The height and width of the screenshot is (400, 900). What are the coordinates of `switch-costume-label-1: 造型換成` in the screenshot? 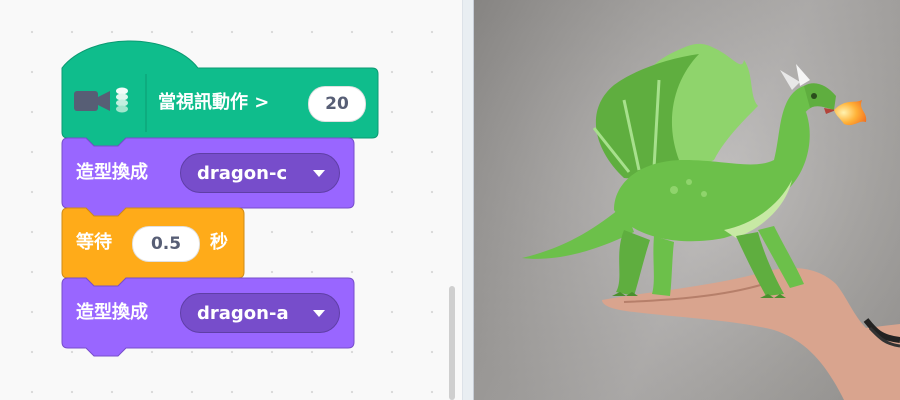 It's located at (112, 172).